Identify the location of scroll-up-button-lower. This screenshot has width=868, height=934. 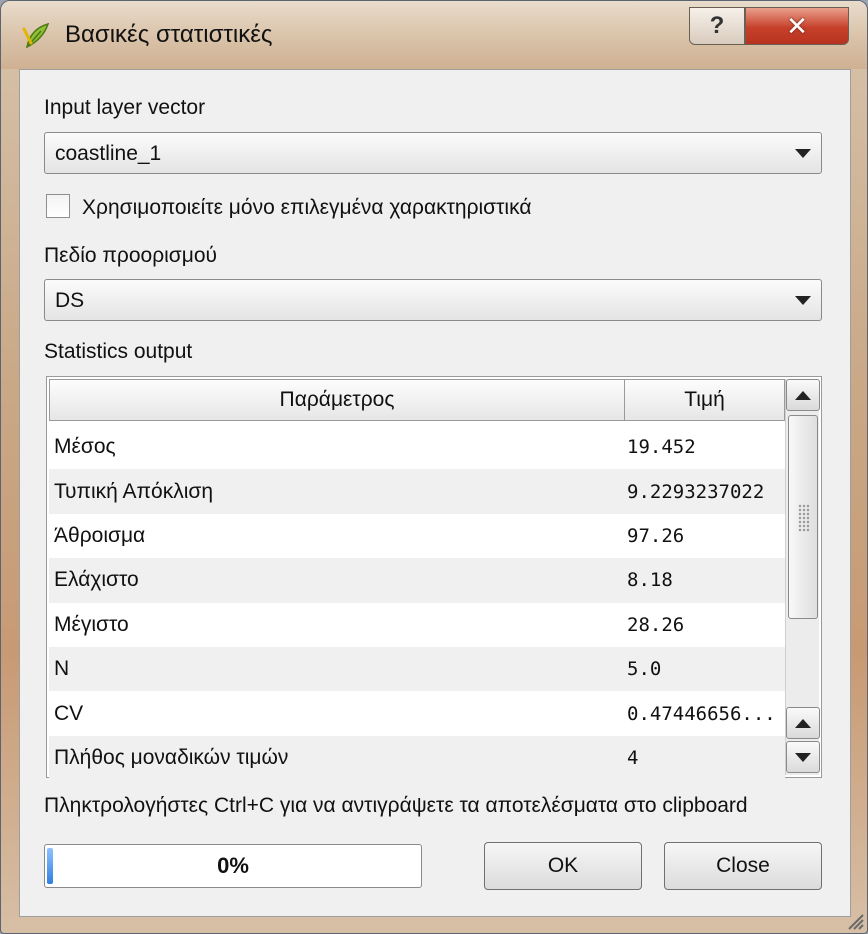
(803, 723).